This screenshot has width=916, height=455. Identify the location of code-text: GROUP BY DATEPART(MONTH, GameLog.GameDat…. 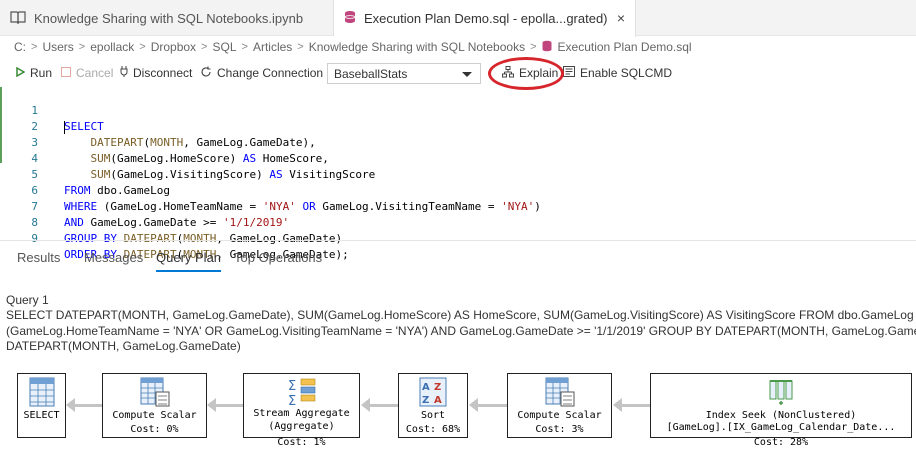
(203, 238).